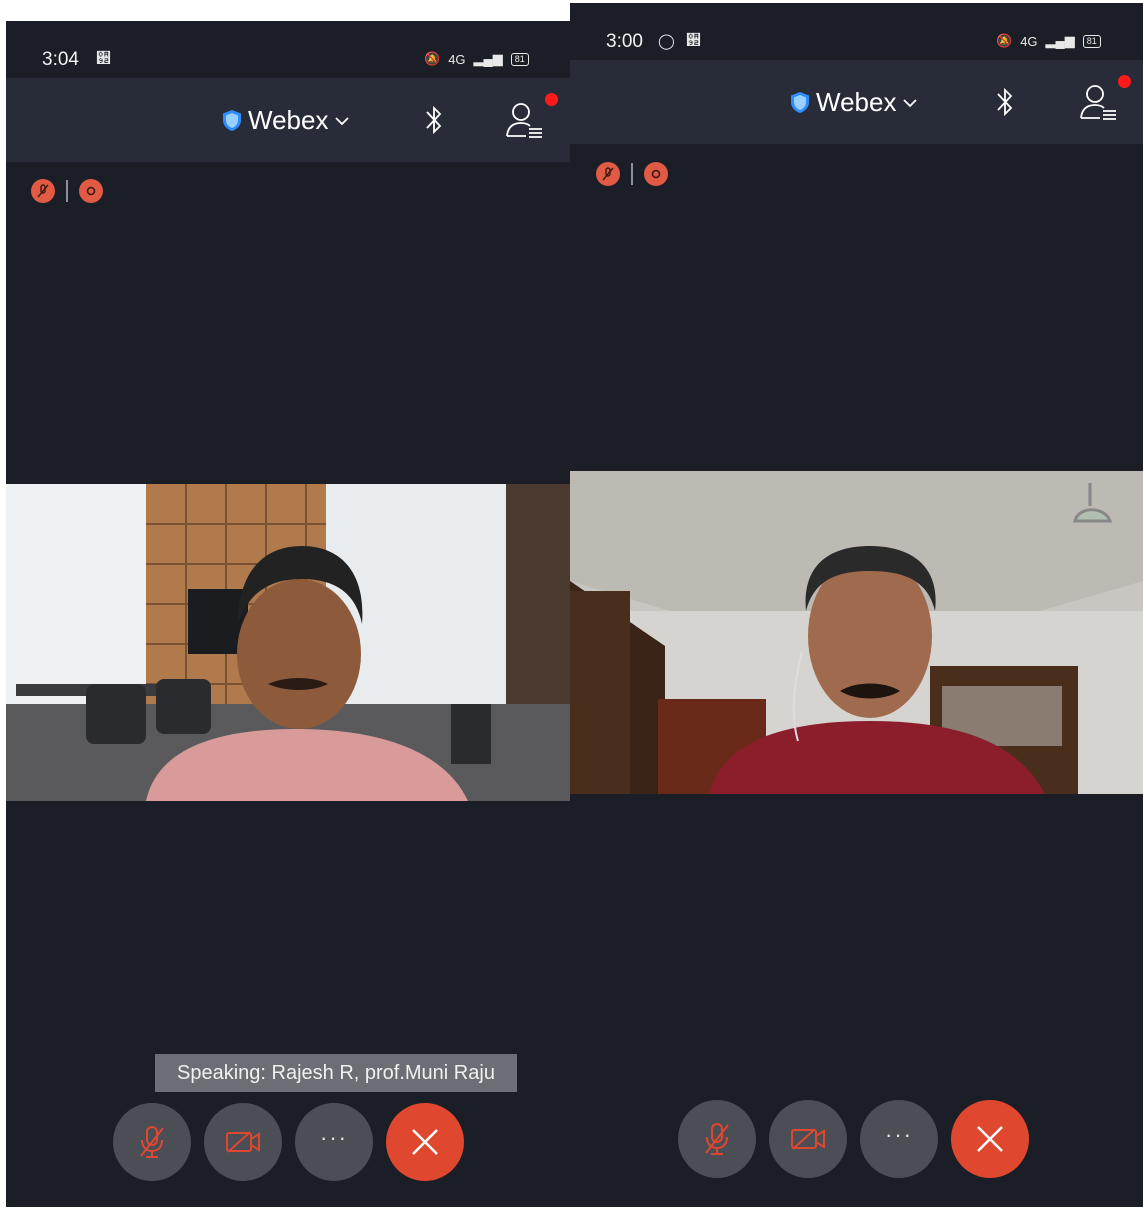 This screenshot has height=1214, width=1143. What do you see at coordinates (288, 49) in the screenshot?
I see `status-bar: 3:04 ઒ 🔕 4G ▂▄▆ 81` at bounding box center [288, 49].